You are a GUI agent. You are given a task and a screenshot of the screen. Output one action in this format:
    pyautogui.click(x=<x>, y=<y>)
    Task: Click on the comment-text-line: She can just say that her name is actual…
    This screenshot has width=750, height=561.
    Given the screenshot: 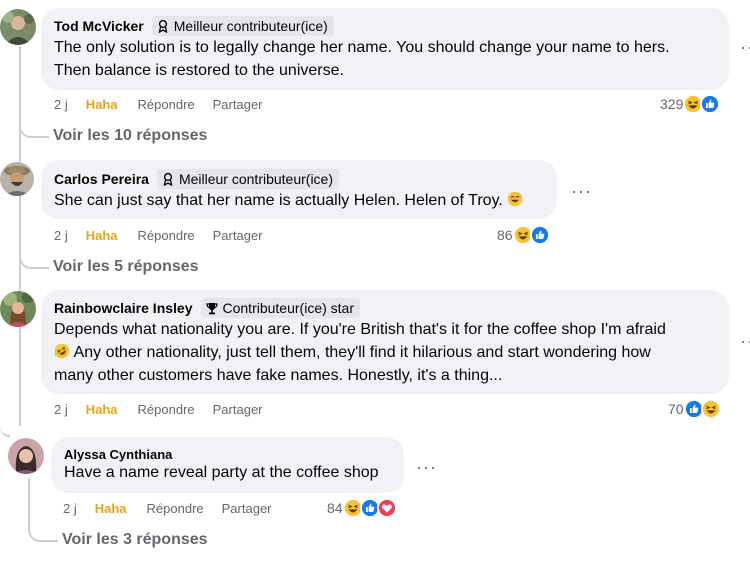 What is the action you would take?
    pyautogui.click(x=278, y=200)
    